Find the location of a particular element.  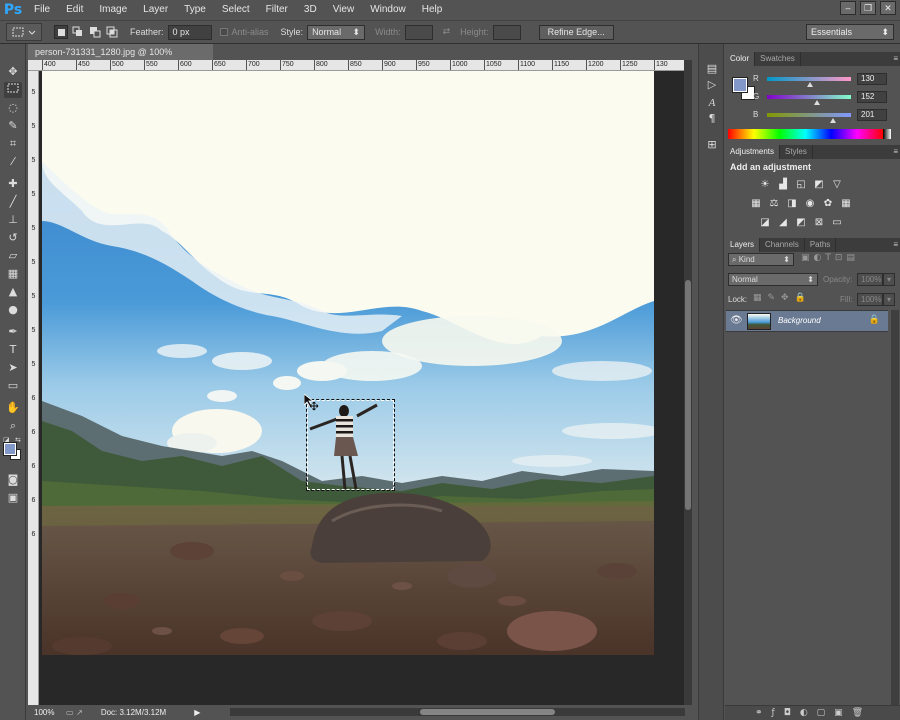

height-input is located at coordinates (506, 32).